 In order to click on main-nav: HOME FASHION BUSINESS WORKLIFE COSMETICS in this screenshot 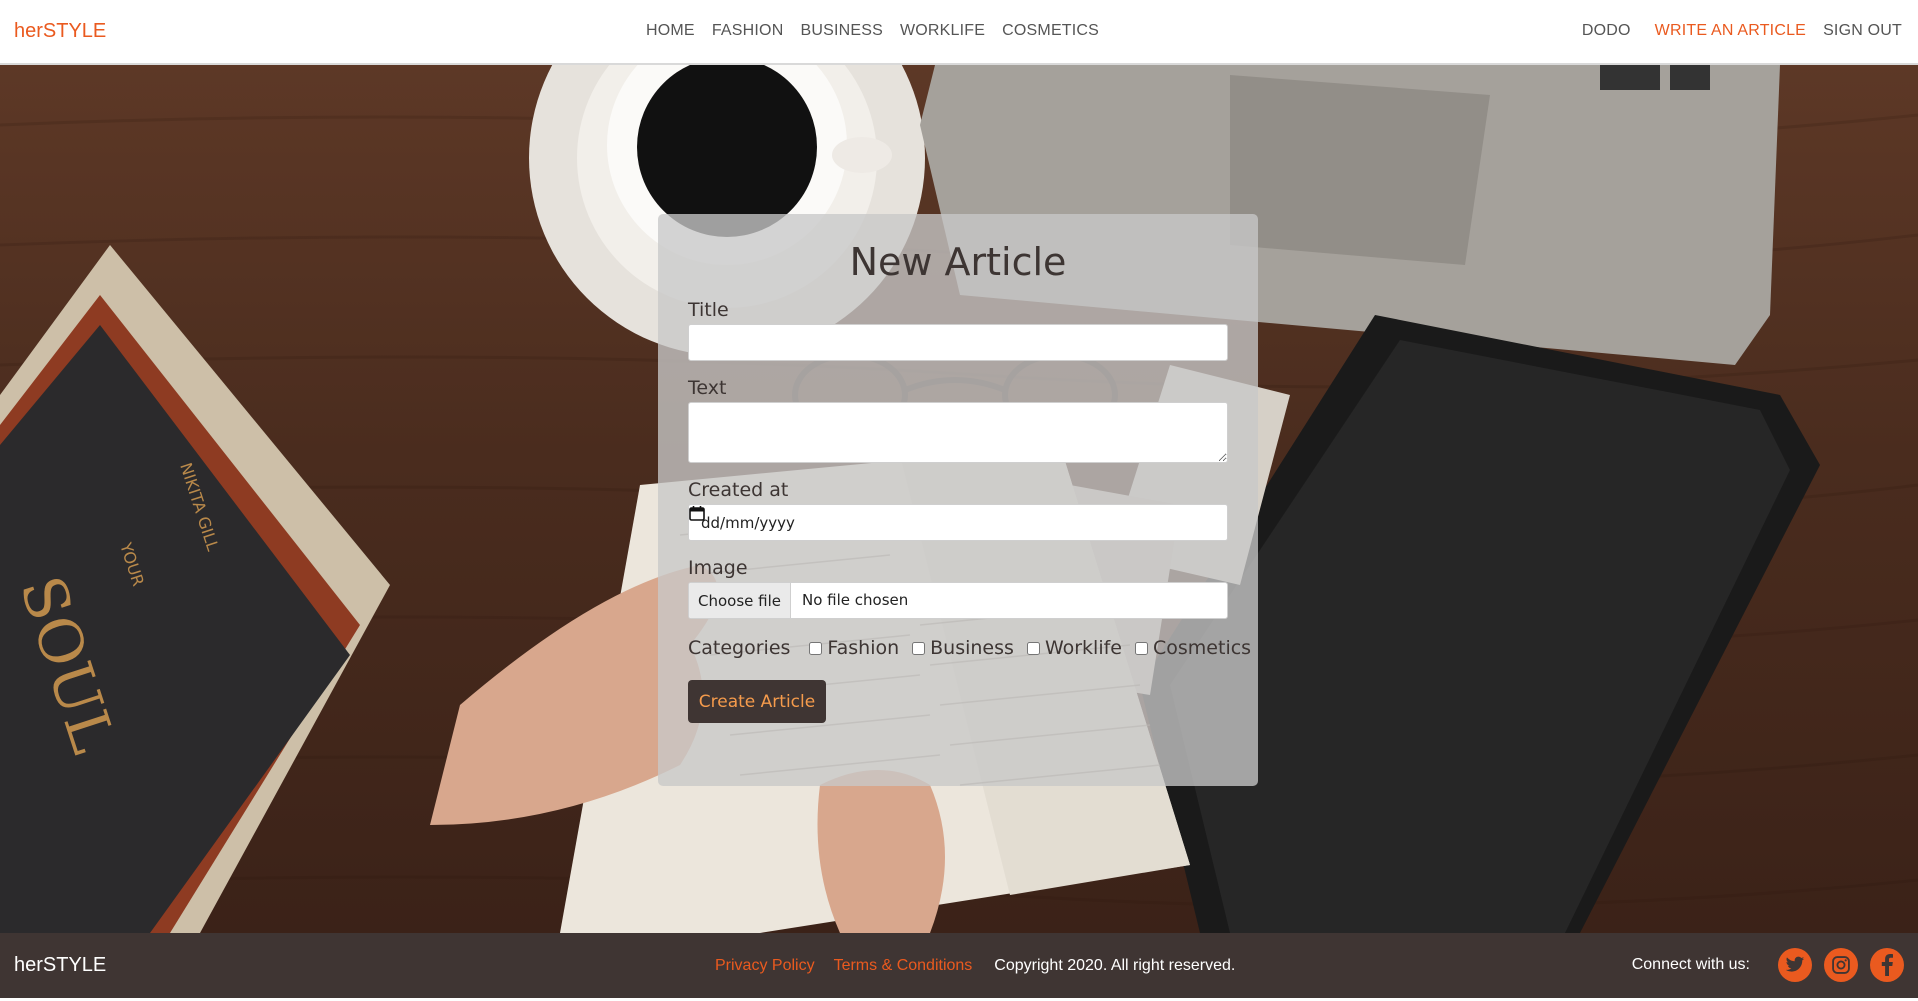, I will do `click(872, 31)`.